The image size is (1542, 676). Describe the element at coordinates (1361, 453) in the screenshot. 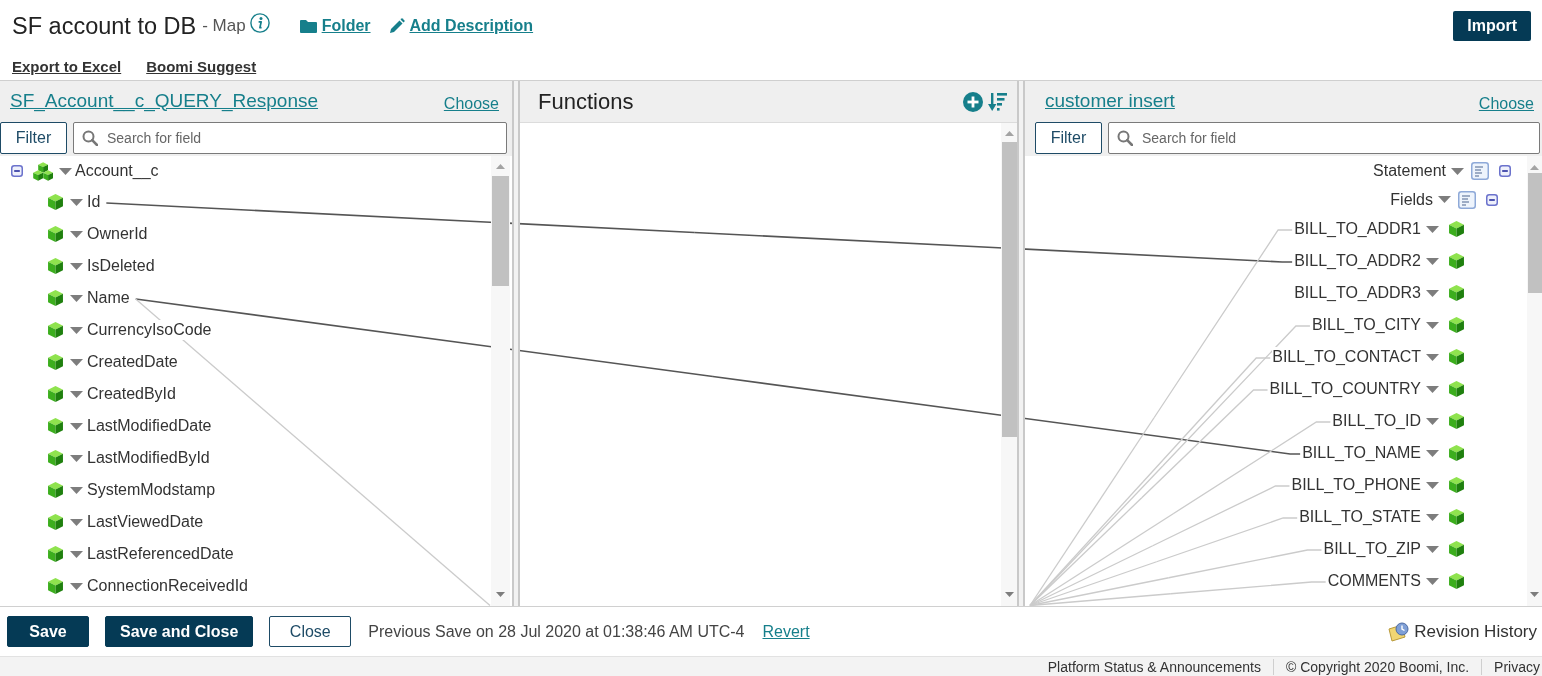

I see `field-label: BILL_TO_NAME` at that location.